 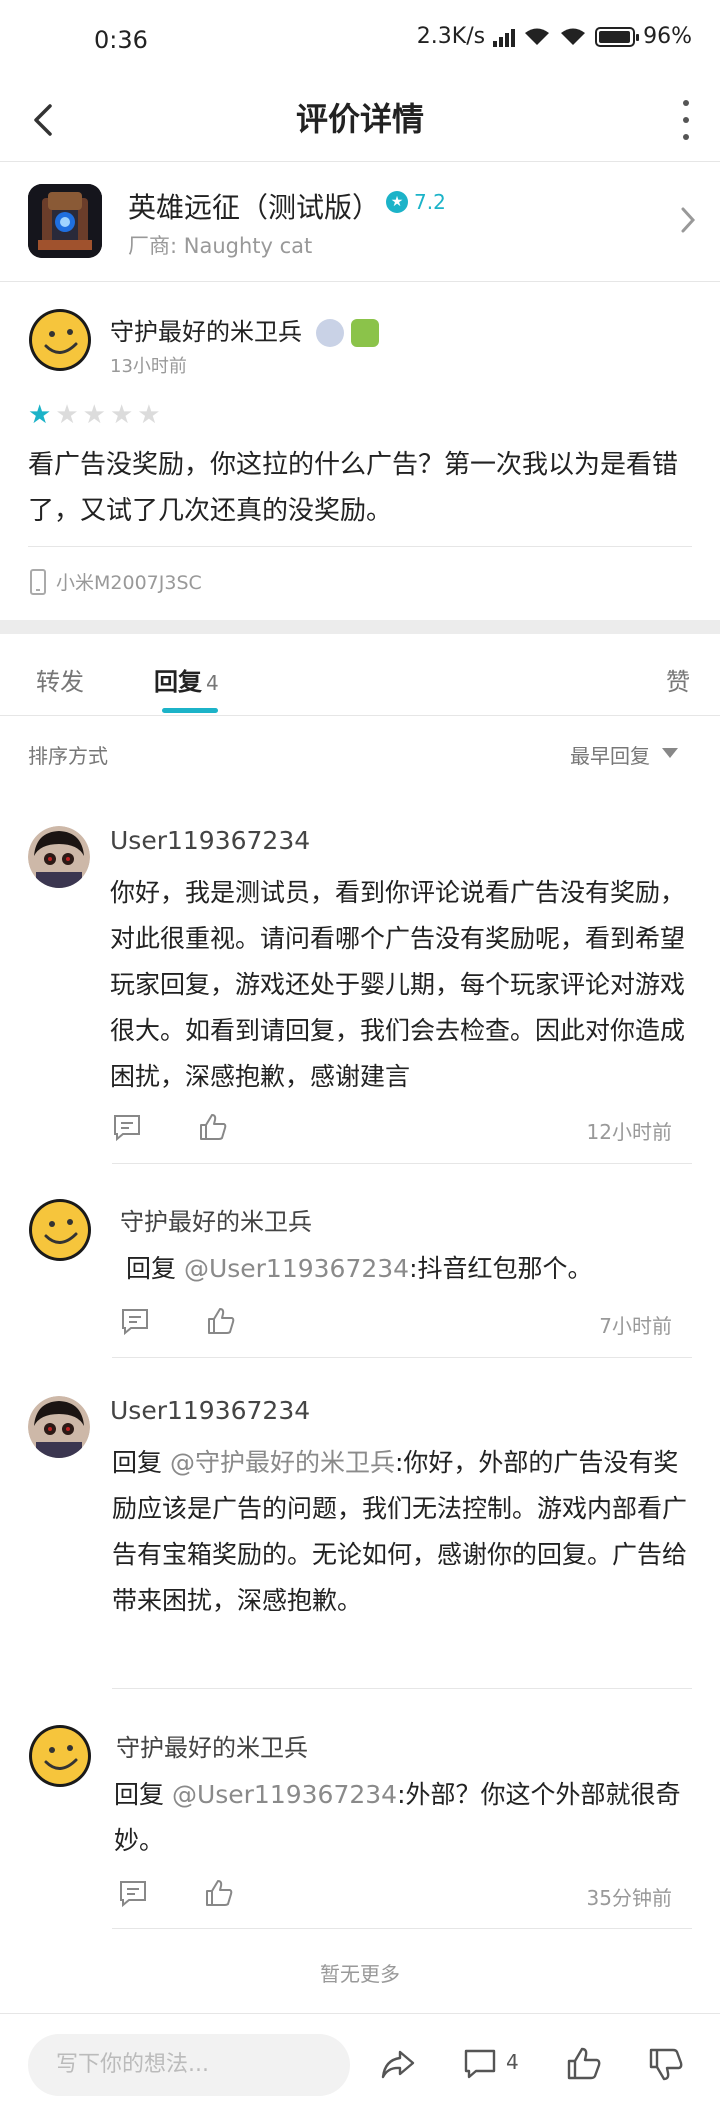 I want to click on share-icon, so click(x=398, y=2064).